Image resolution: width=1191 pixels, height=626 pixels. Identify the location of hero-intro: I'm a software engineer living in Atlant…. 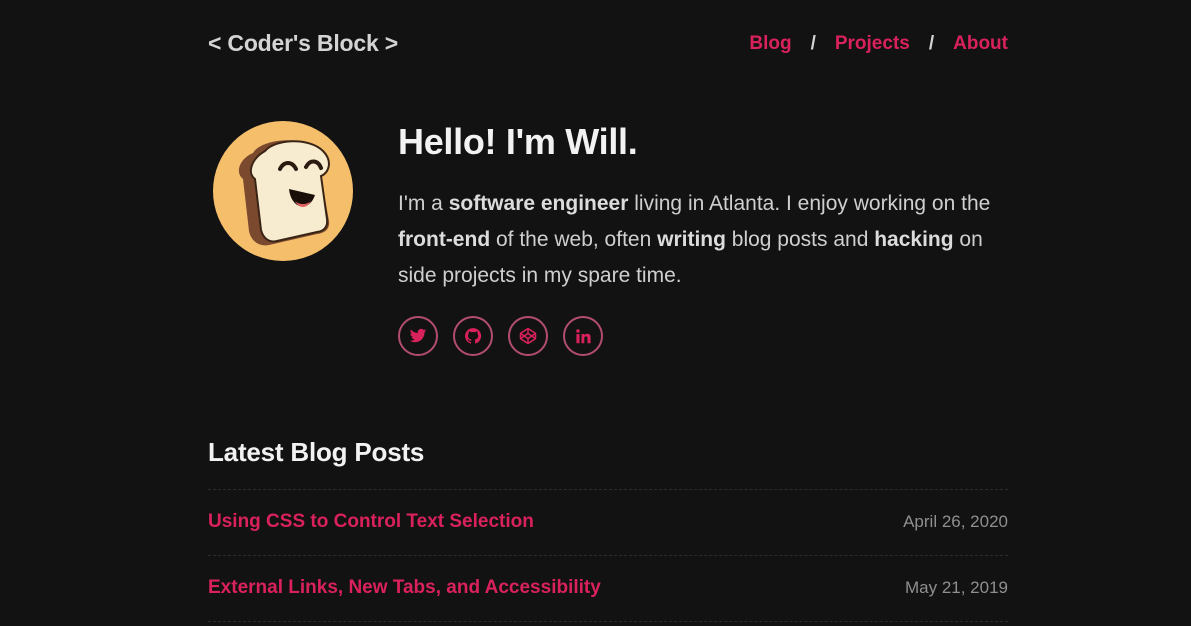
(705, 240).